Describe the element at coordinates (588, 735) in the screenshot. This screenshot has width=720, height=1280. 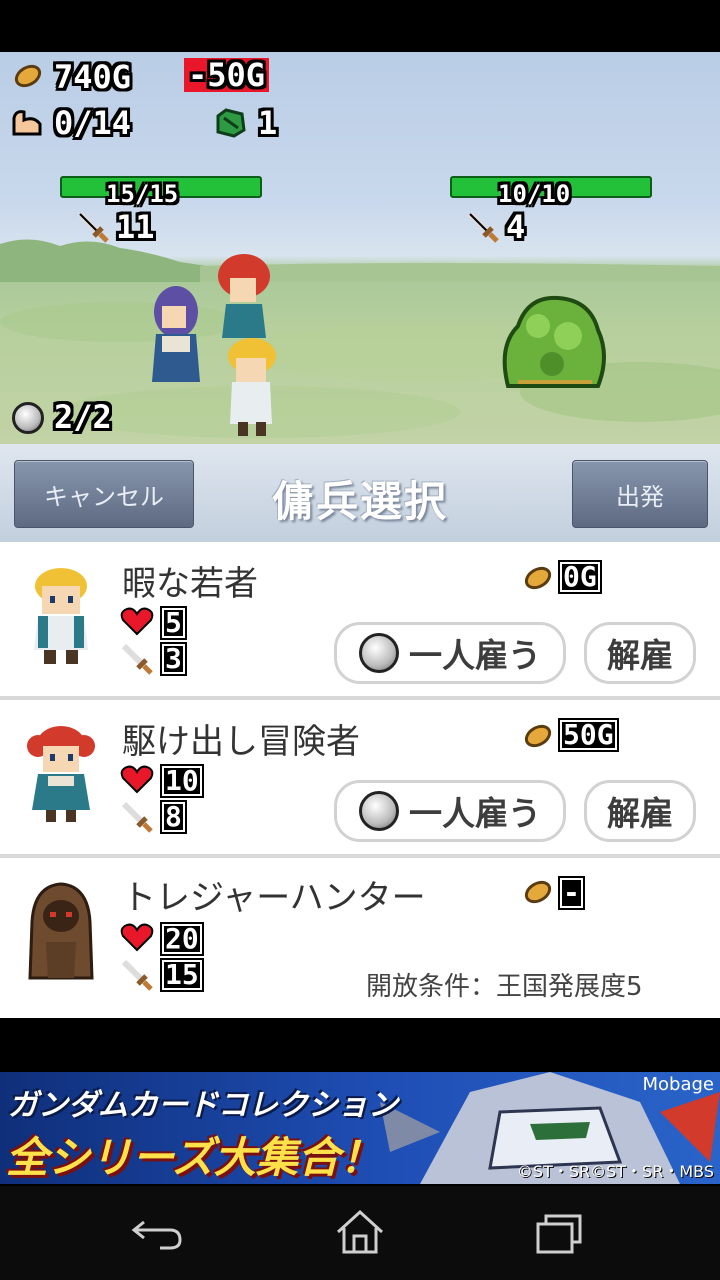
I see `mercenary-cost: 50G` at that location.